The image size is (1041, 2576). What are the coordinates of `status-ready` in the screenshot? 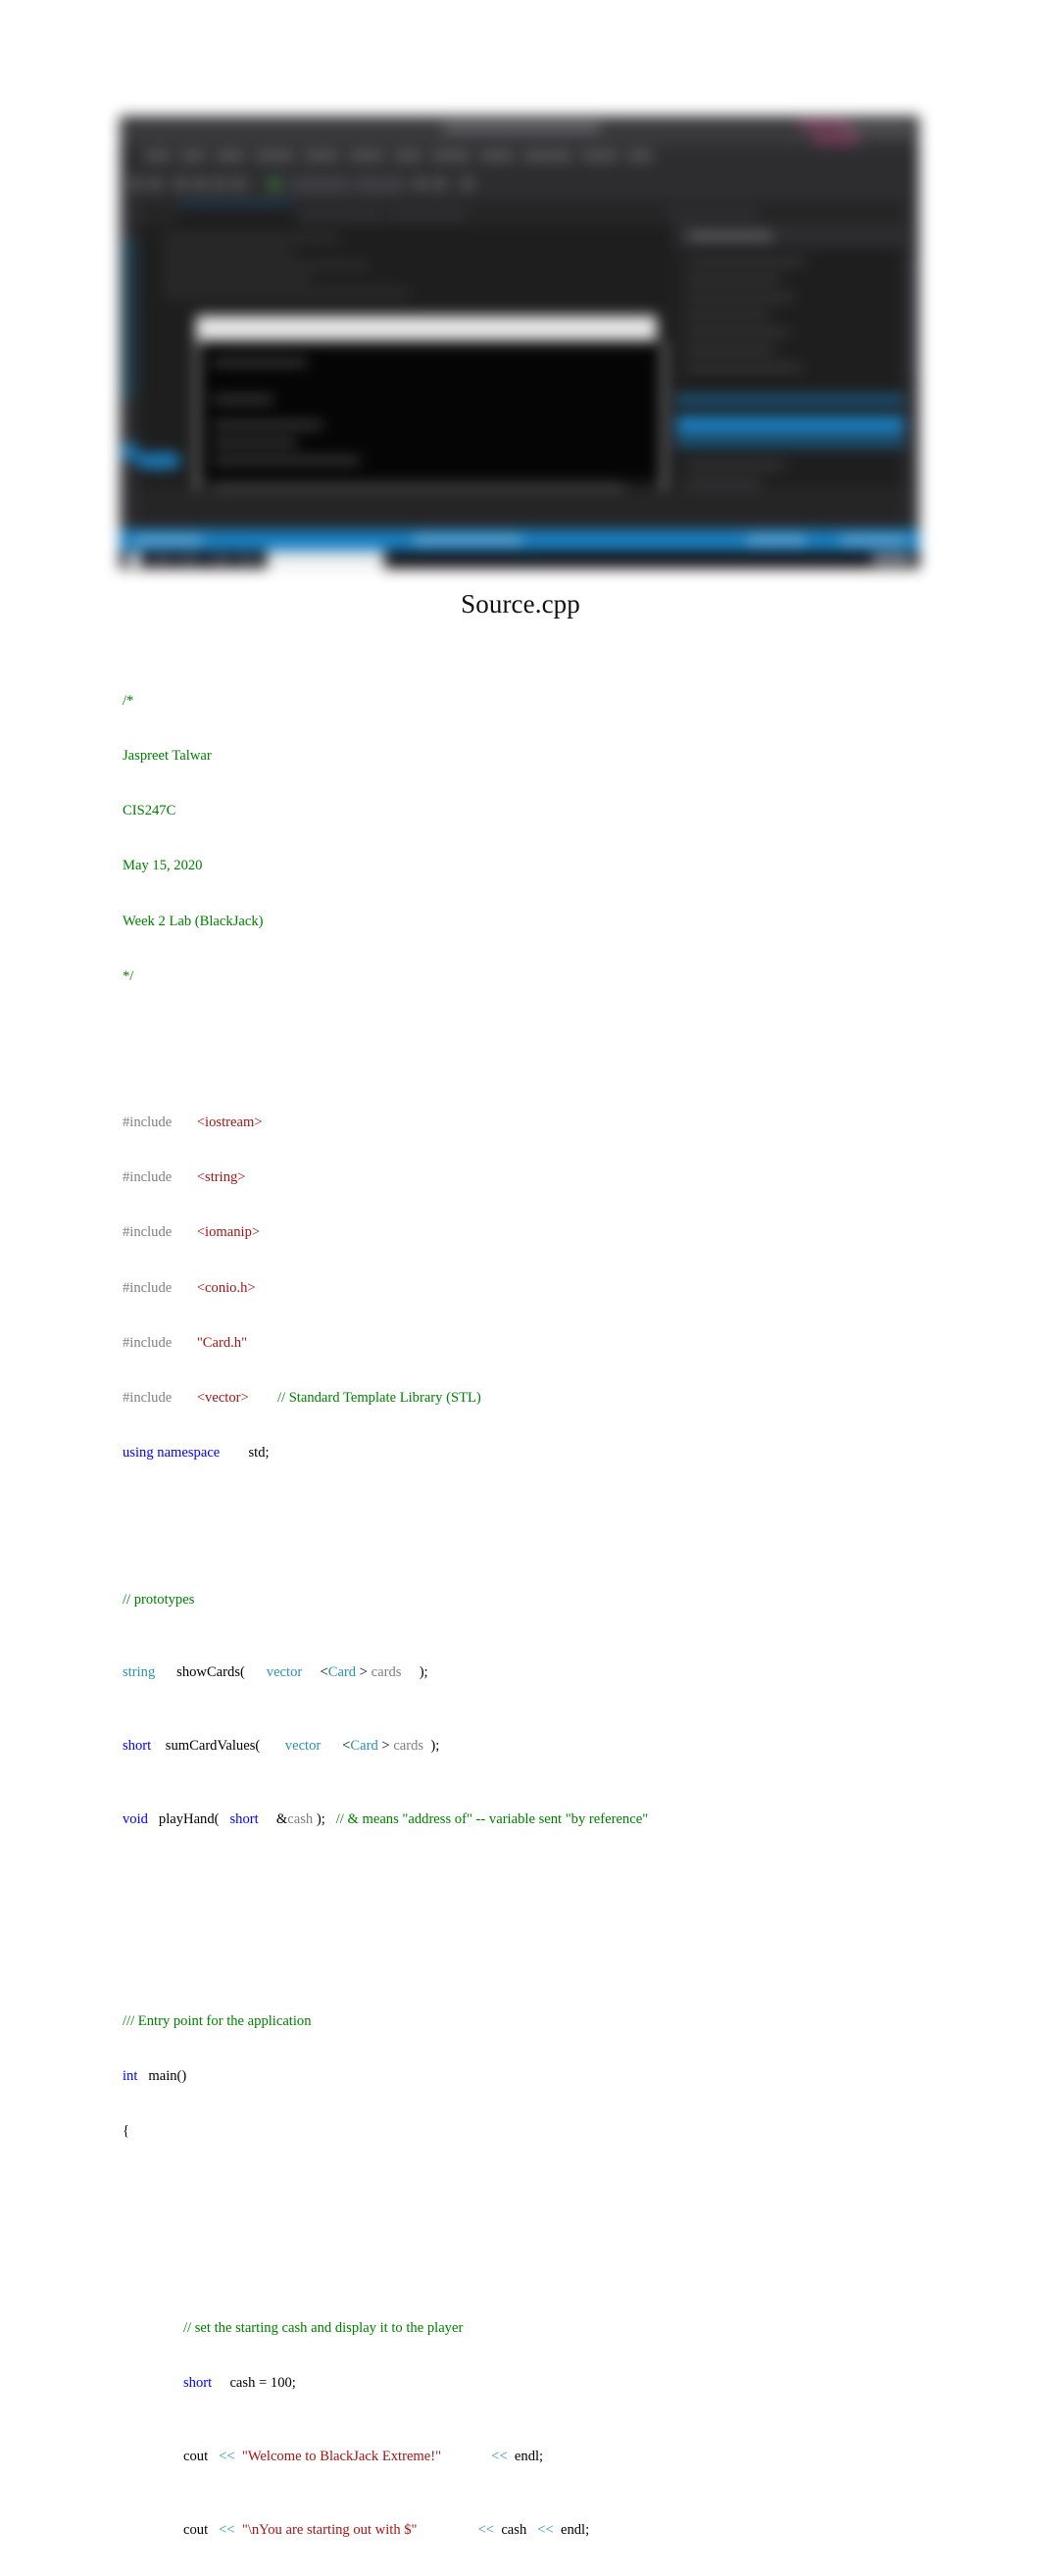 It's located at (167, 540).